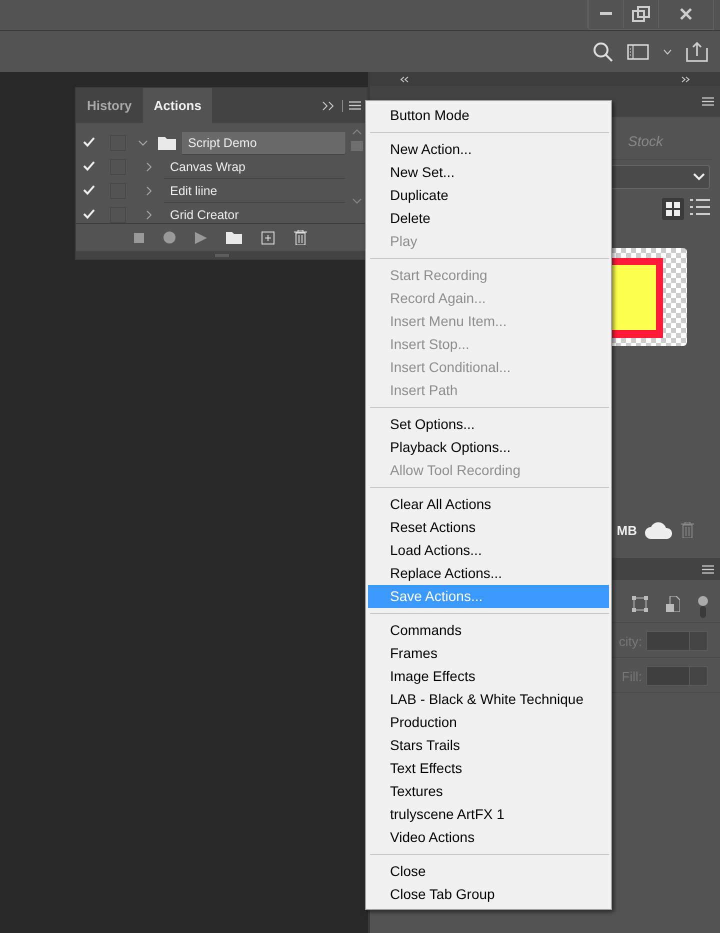 This screenshot has width=720, height=933. Describe the element at coordinates (254, 167) in the screenshot. I see `action-row: Canvas Wrap` at that location.